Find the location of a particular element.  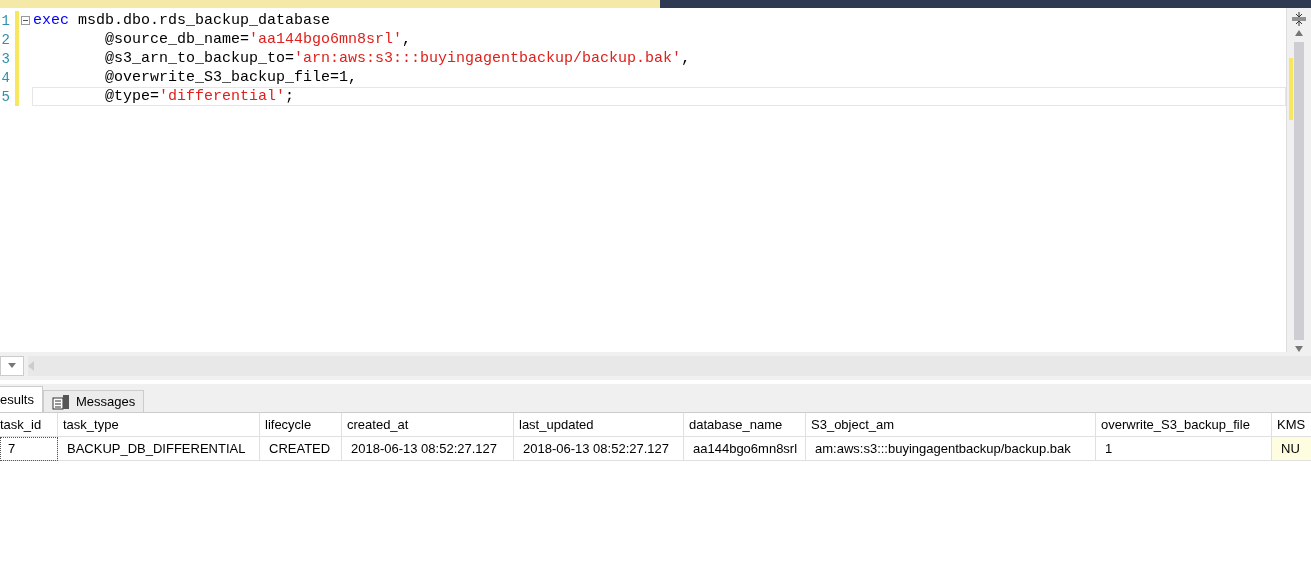

table-cell: aa144bgo6mn8srl is located at coordinates (745, 449).